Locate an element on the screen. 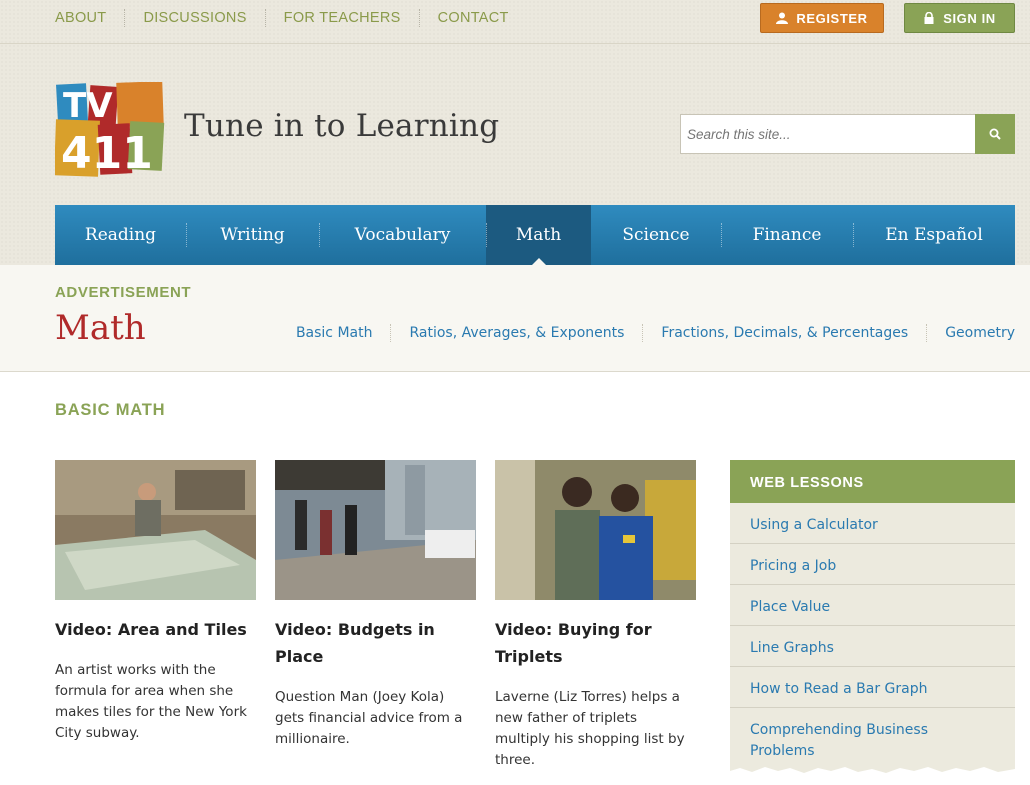 The height and width of the screenshot is (785, 1030). video-title: Video: Buying for Triplets is located at coordinates (595, 643).